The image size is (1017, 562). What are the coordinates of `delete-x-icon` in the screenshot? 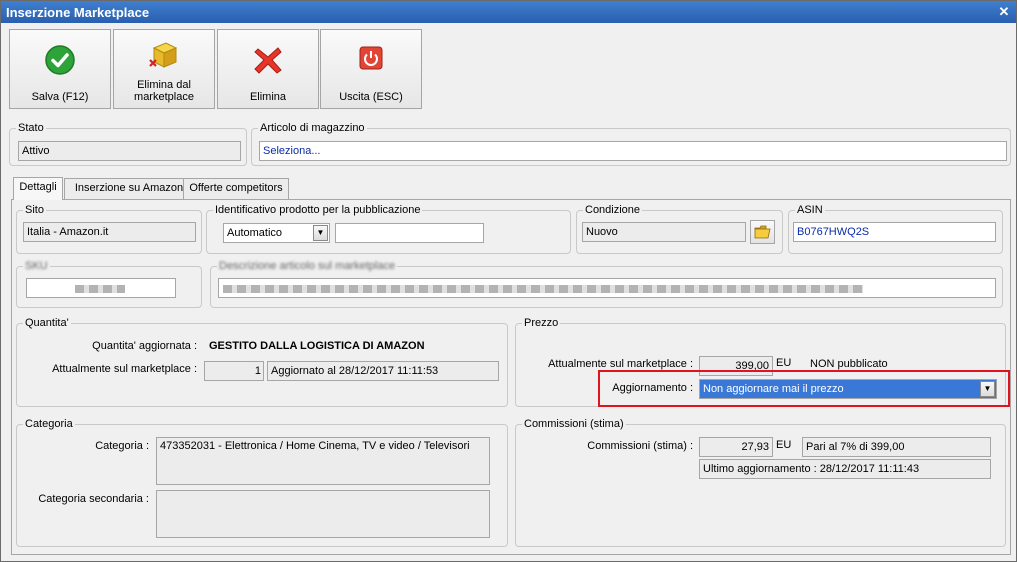 It's located at (268, 60).